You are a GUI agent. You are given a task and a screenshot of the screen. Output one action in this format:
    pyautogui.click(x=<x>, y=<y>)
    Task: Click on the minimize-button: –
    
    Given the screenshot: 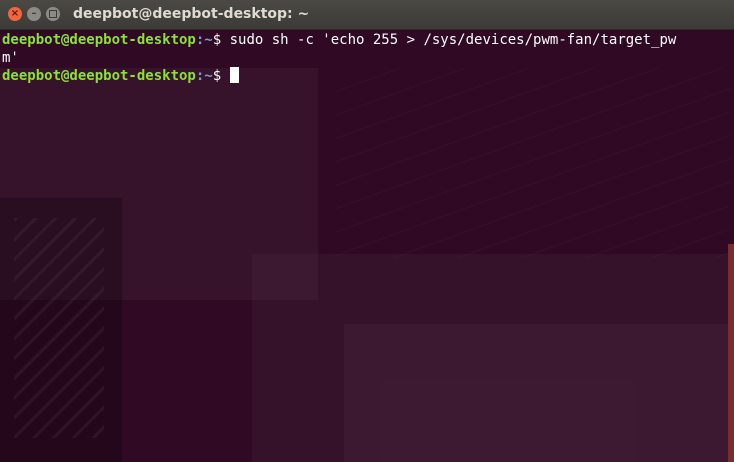 What is the action you would take?
    pyautogui.click(x=34, y=14)
    